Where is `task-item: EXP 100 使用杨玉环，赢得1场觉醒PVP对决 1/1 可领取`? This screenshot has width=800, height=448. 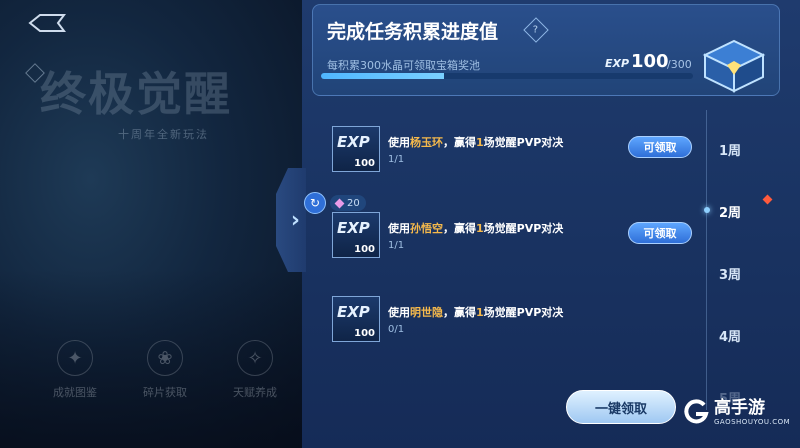
task-item: EXP 100 使用杨玉环，赢得1场觉醒PVP对决 1/1 可领取 is located at coordinates (518, 148).